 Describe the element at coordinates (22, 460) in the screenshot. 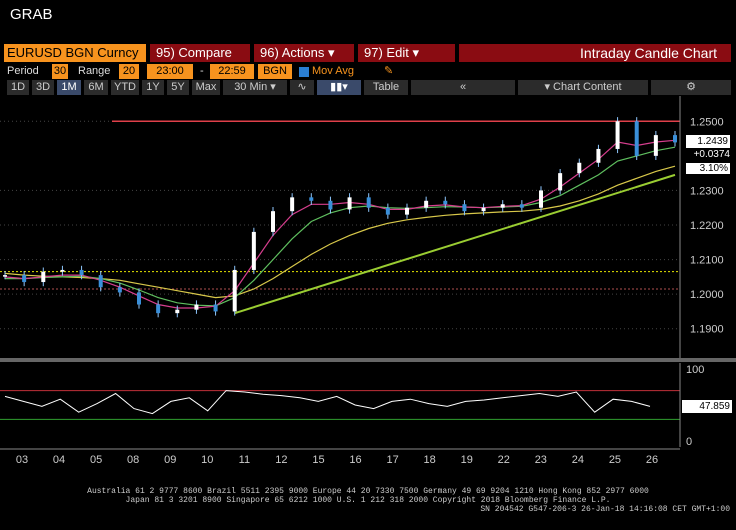

I see `x-tick-label: 03` at that location.